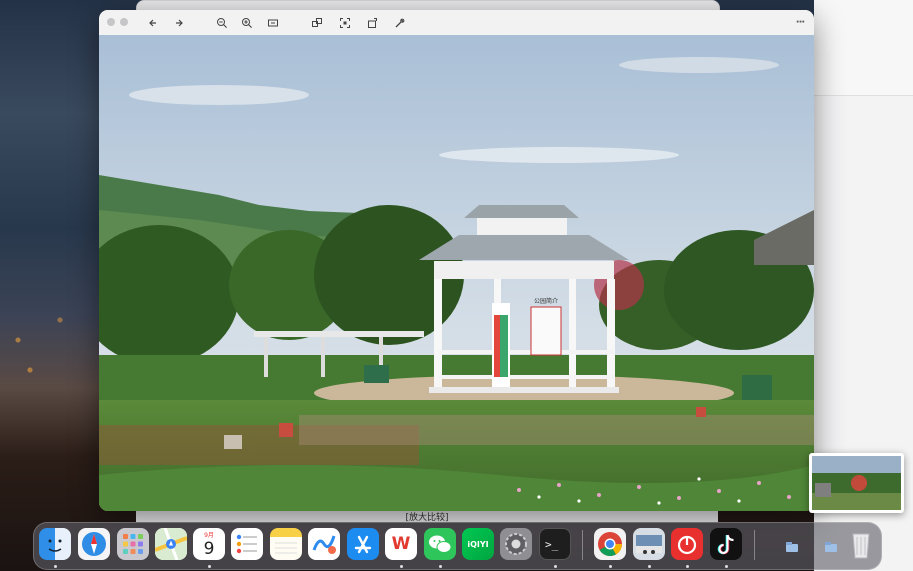 This screenshot has height=571, width=913. Describe the element at coordinates (800, 22) in the screenshot. I see `more-options-button: ···` at that location.